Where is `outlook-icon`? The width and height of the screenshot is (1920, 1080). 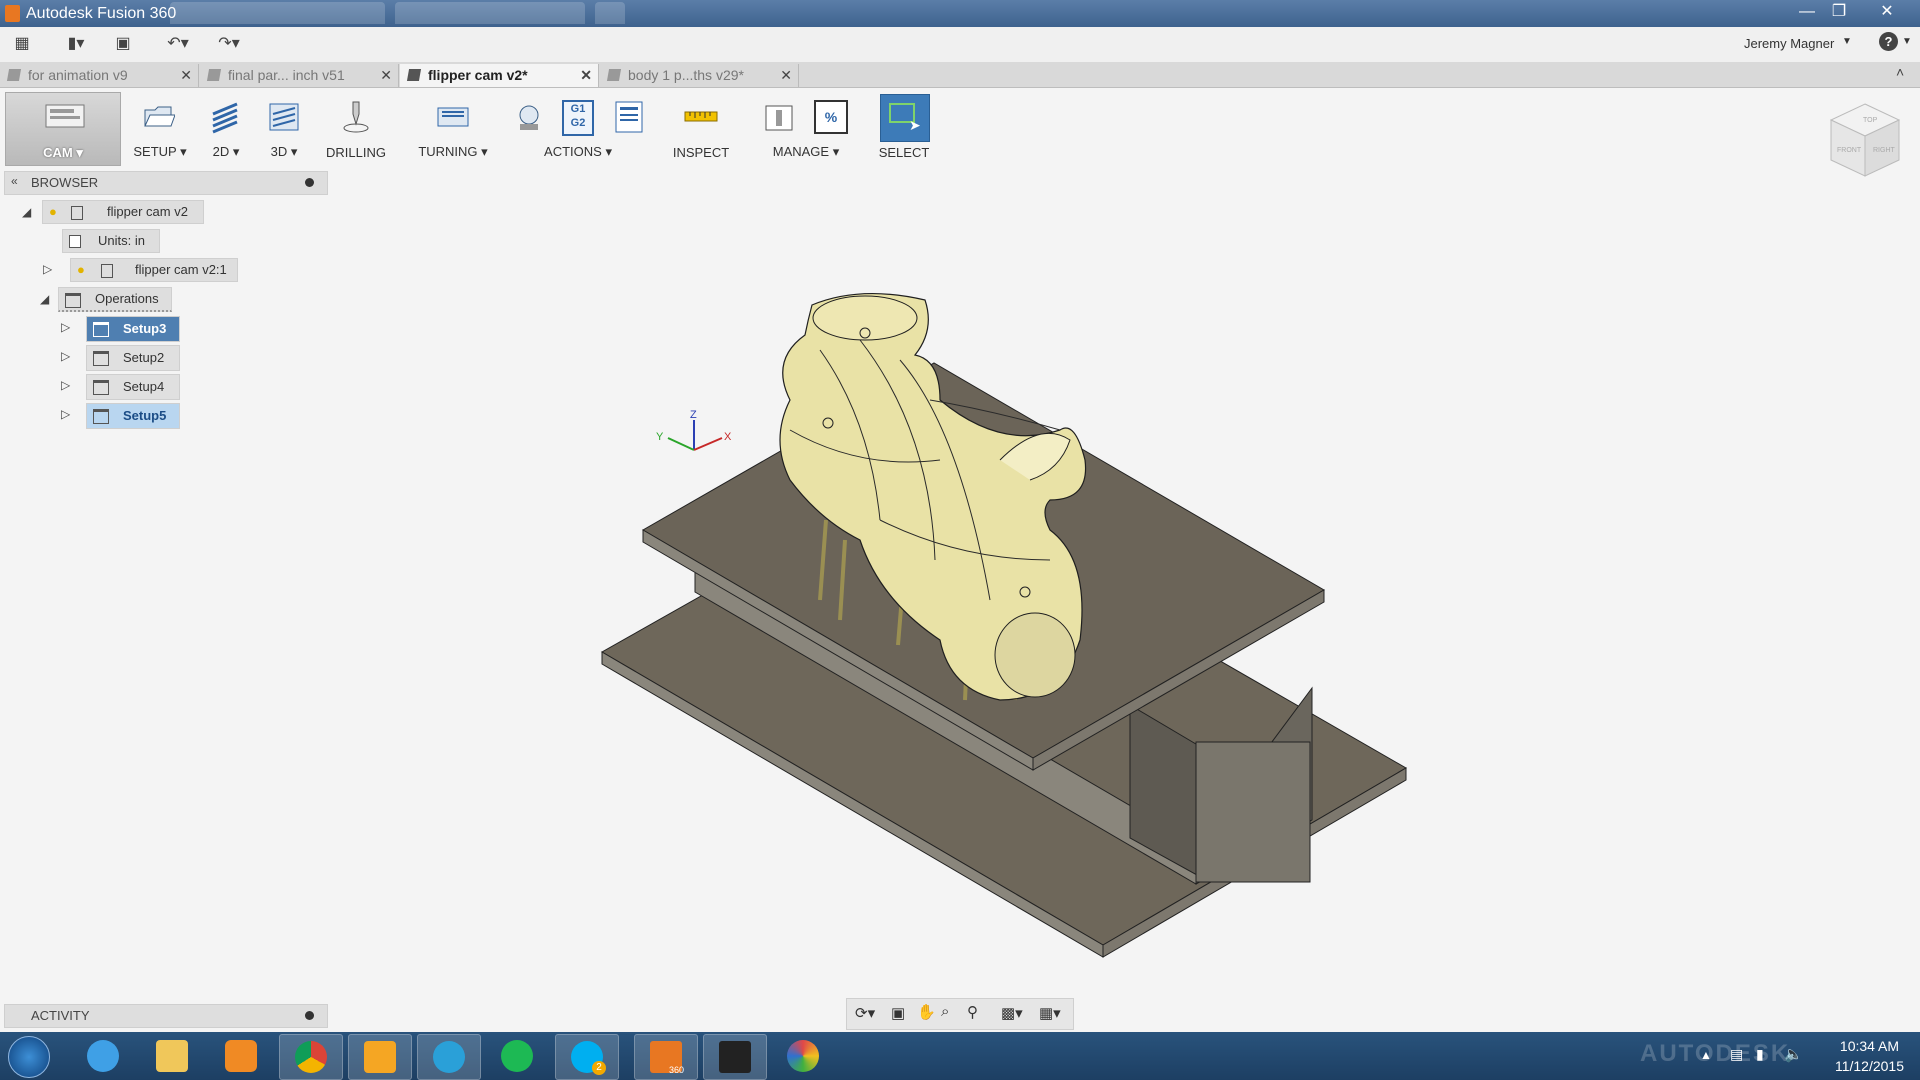 outlook-icon is located at coordinates (380, 1057).